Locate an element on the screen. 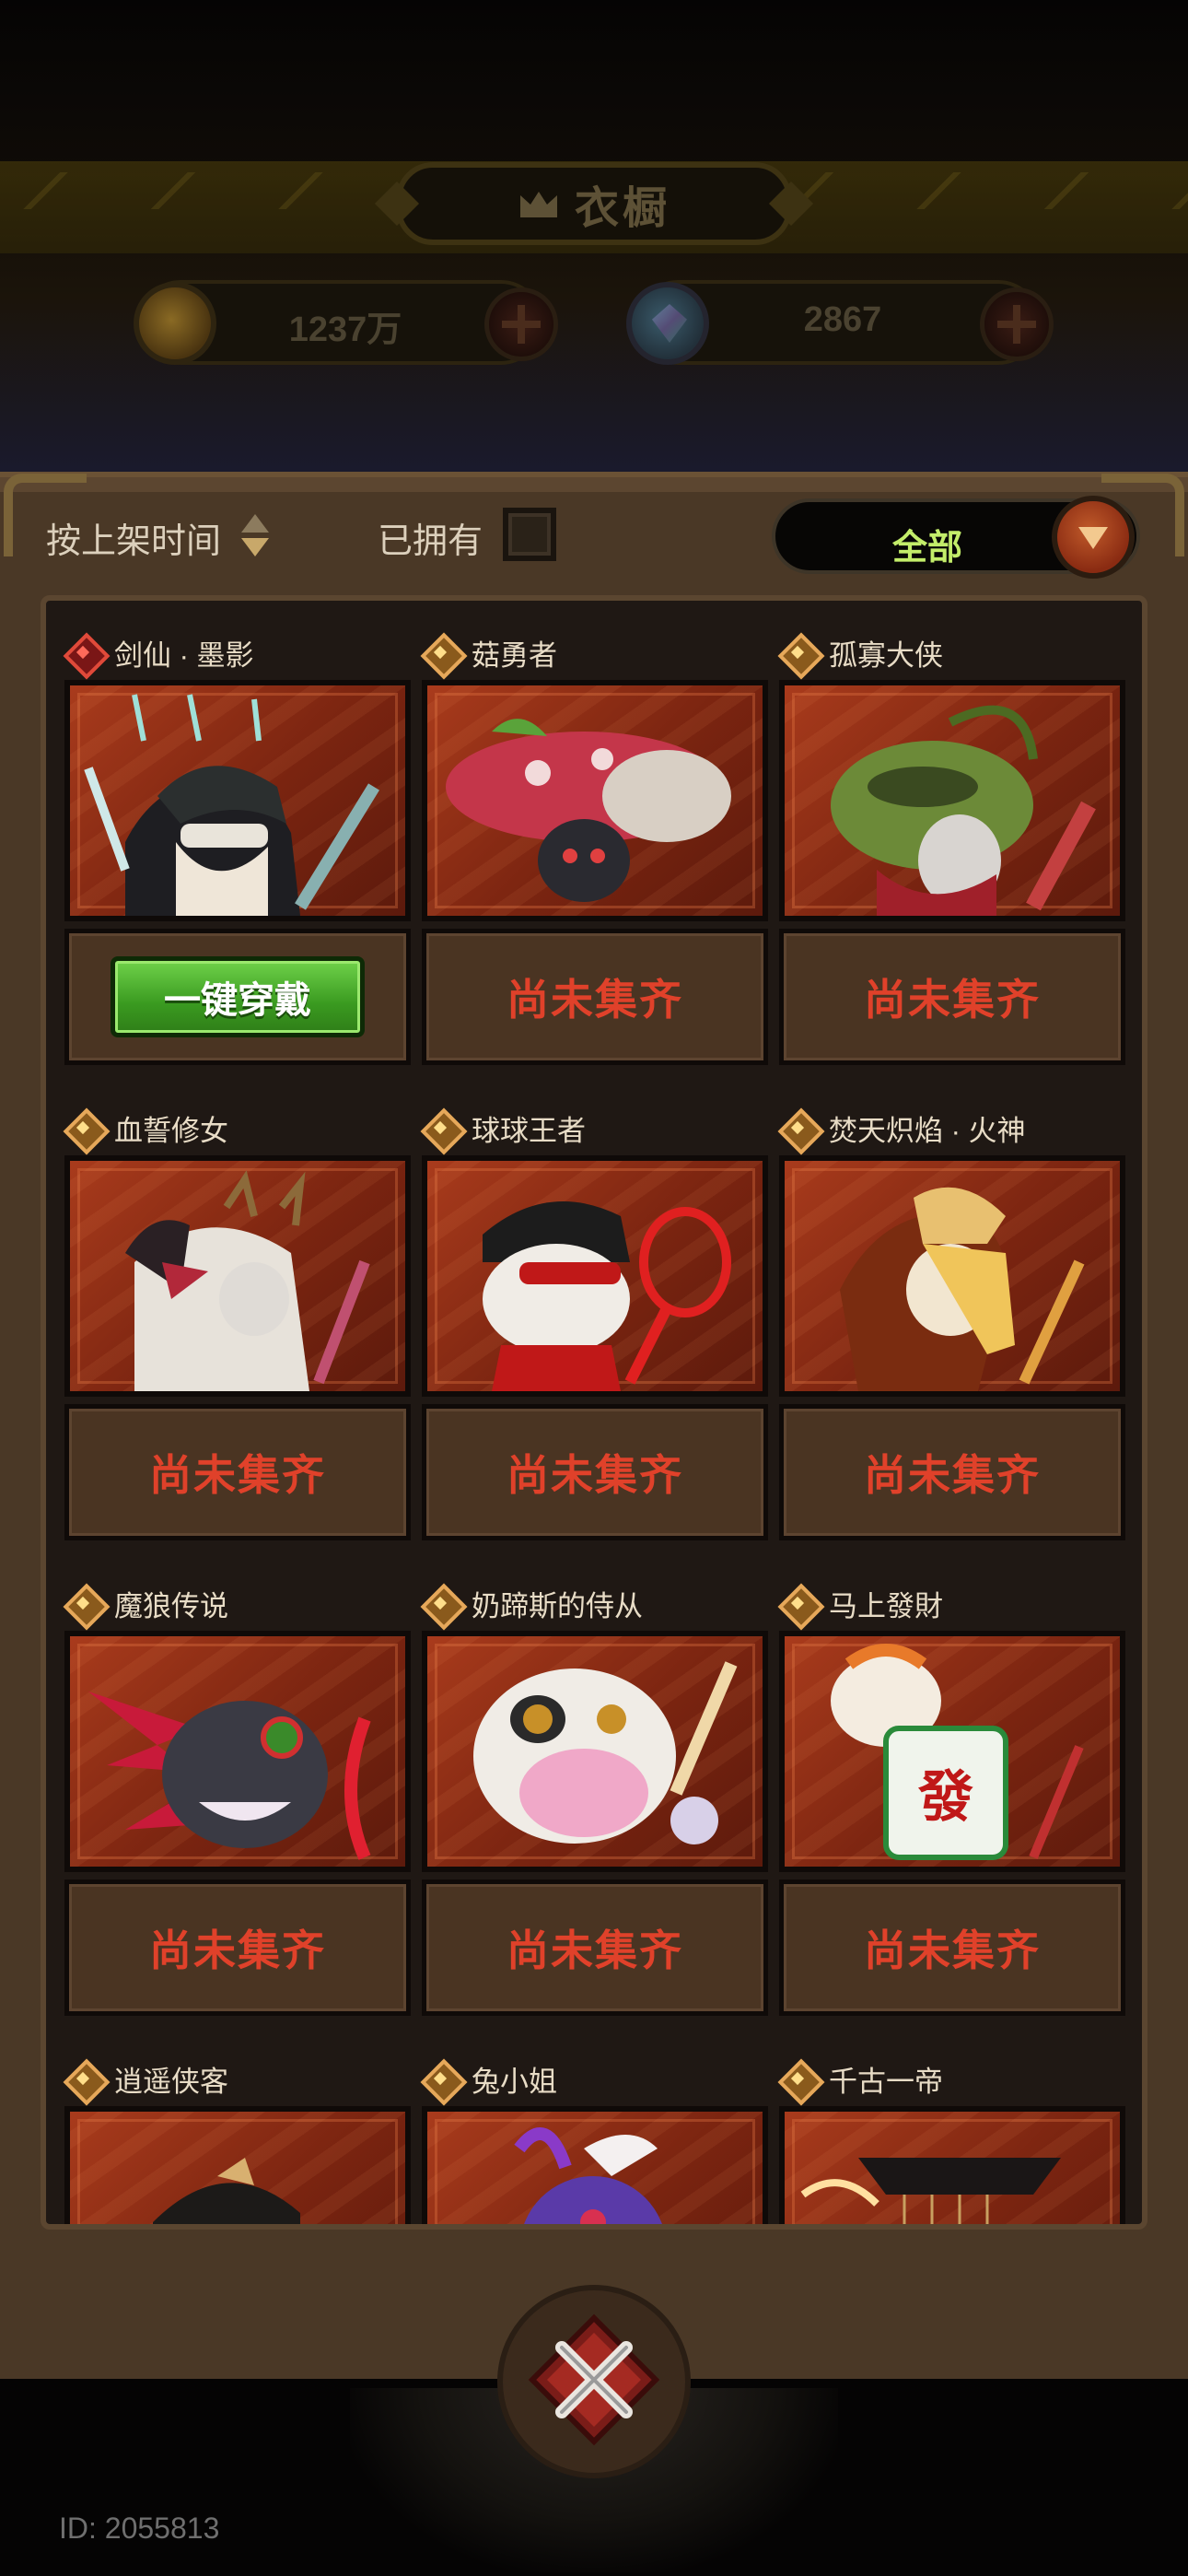 This screenshot has height=2576, width=1188. title-plate: 衣橱 is located at coordinates (594, 203).